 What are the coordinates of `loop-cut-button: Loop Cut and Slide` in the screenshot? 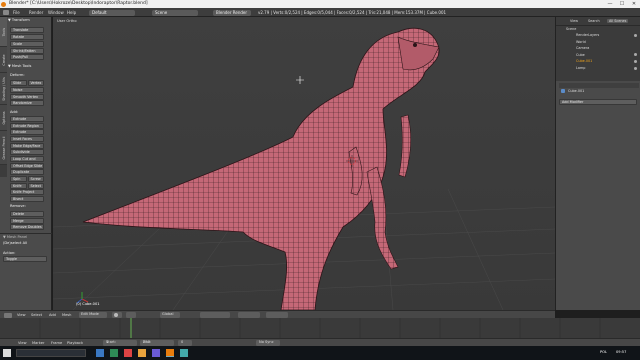 It's located at (27, 161).